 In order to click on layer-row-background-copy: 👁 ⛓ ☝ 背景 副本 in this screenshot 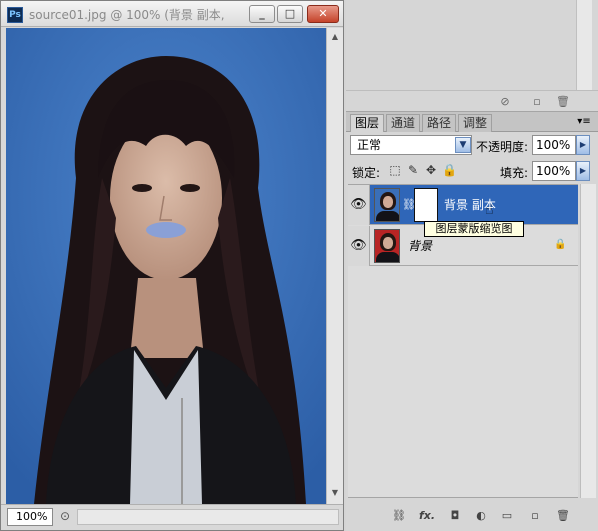, I will do `click(463, 205)`.